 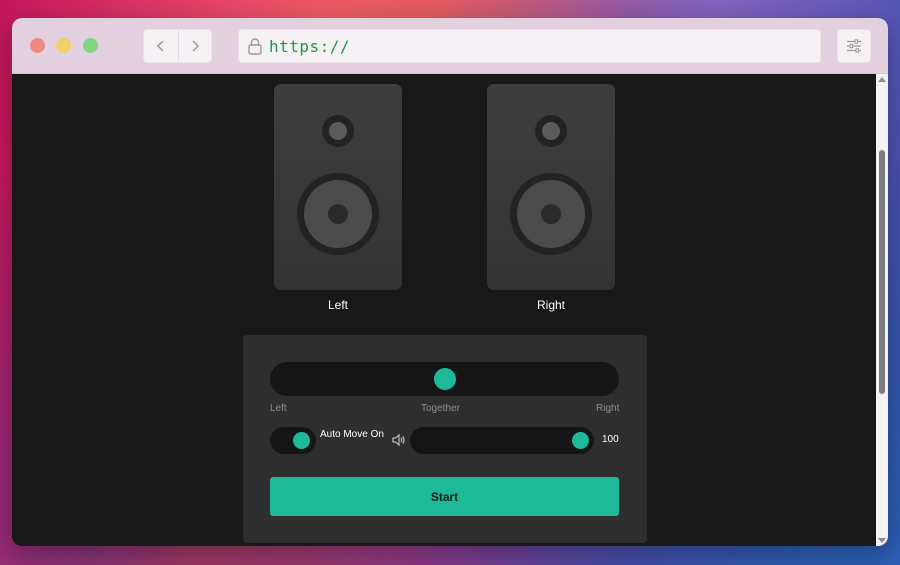 I want to click on chevron-right-icon, so click(x=195, y=46).